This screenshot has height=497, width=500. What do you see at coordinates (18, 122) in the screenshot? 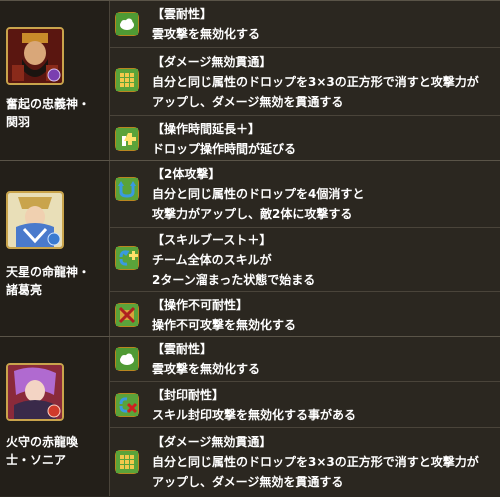
I see `character-name-line2: 関羽` at bounding box center [18, 122].